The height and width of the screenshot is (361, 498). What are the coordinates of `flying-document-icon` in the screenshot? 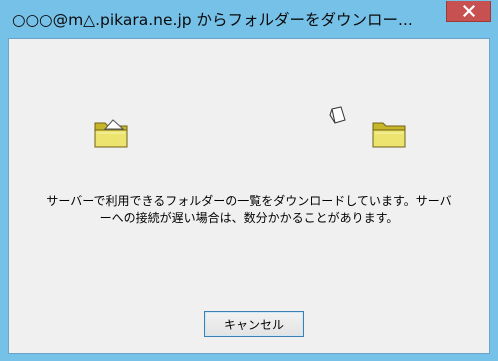 It's located at (337, 115).